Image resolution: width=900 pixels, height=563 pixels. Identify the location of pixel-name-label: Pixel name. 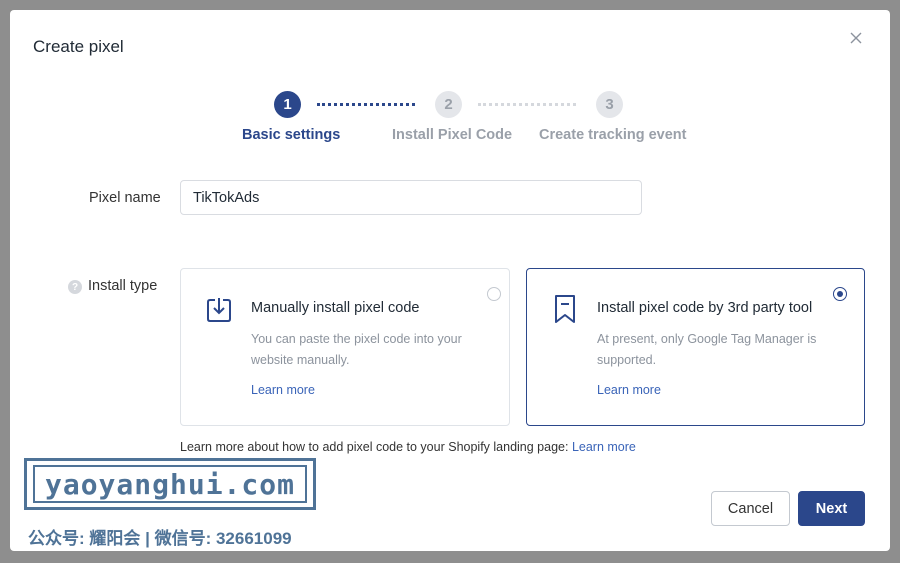
(125, 198).